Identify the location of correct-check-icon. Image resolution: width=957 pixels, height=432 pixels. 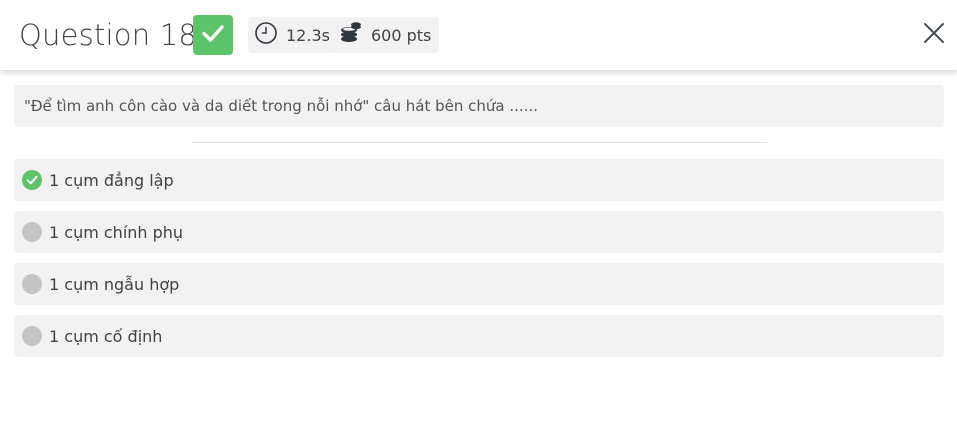
(32, 180).